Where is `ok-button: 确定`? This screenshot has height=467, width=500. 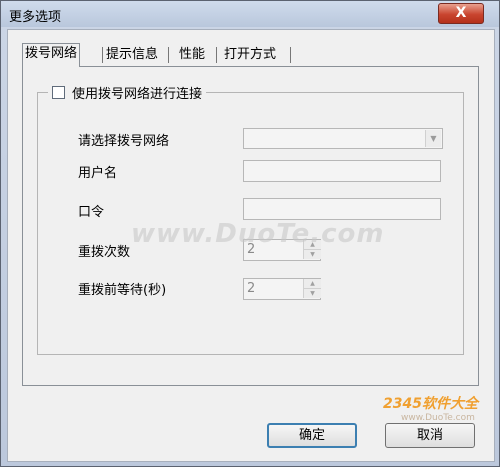
ok-button: 确定 is located at coordinates (312, 435).